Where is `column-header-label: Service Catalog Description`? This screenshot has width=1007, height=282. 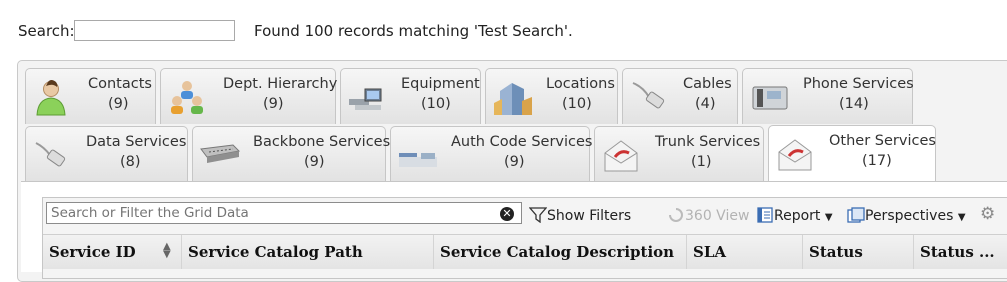
column-header-label: Service Catalog Description is located at coordinates (557, 252).